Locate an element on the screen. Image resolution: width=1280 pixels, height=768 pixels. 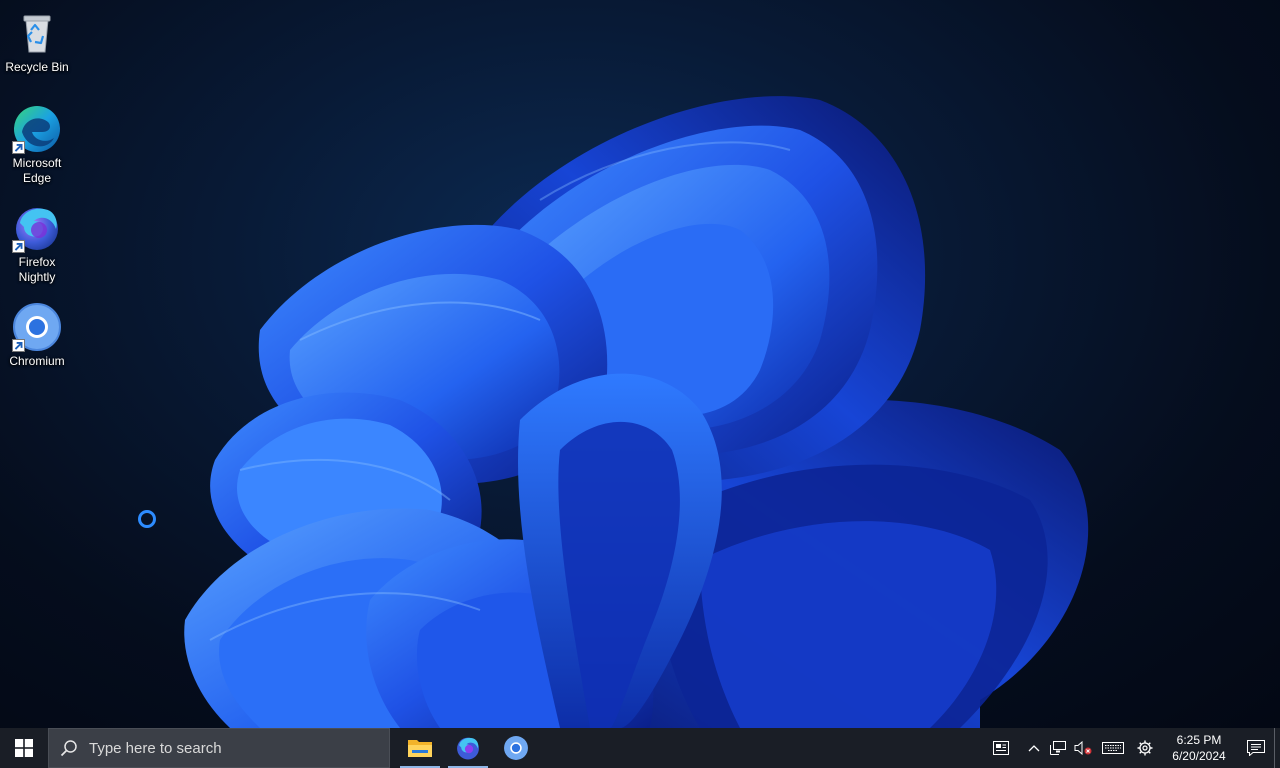
desktop-icon-firefox-nightly: Firefox Nightly is located at coordinates (37, 244).